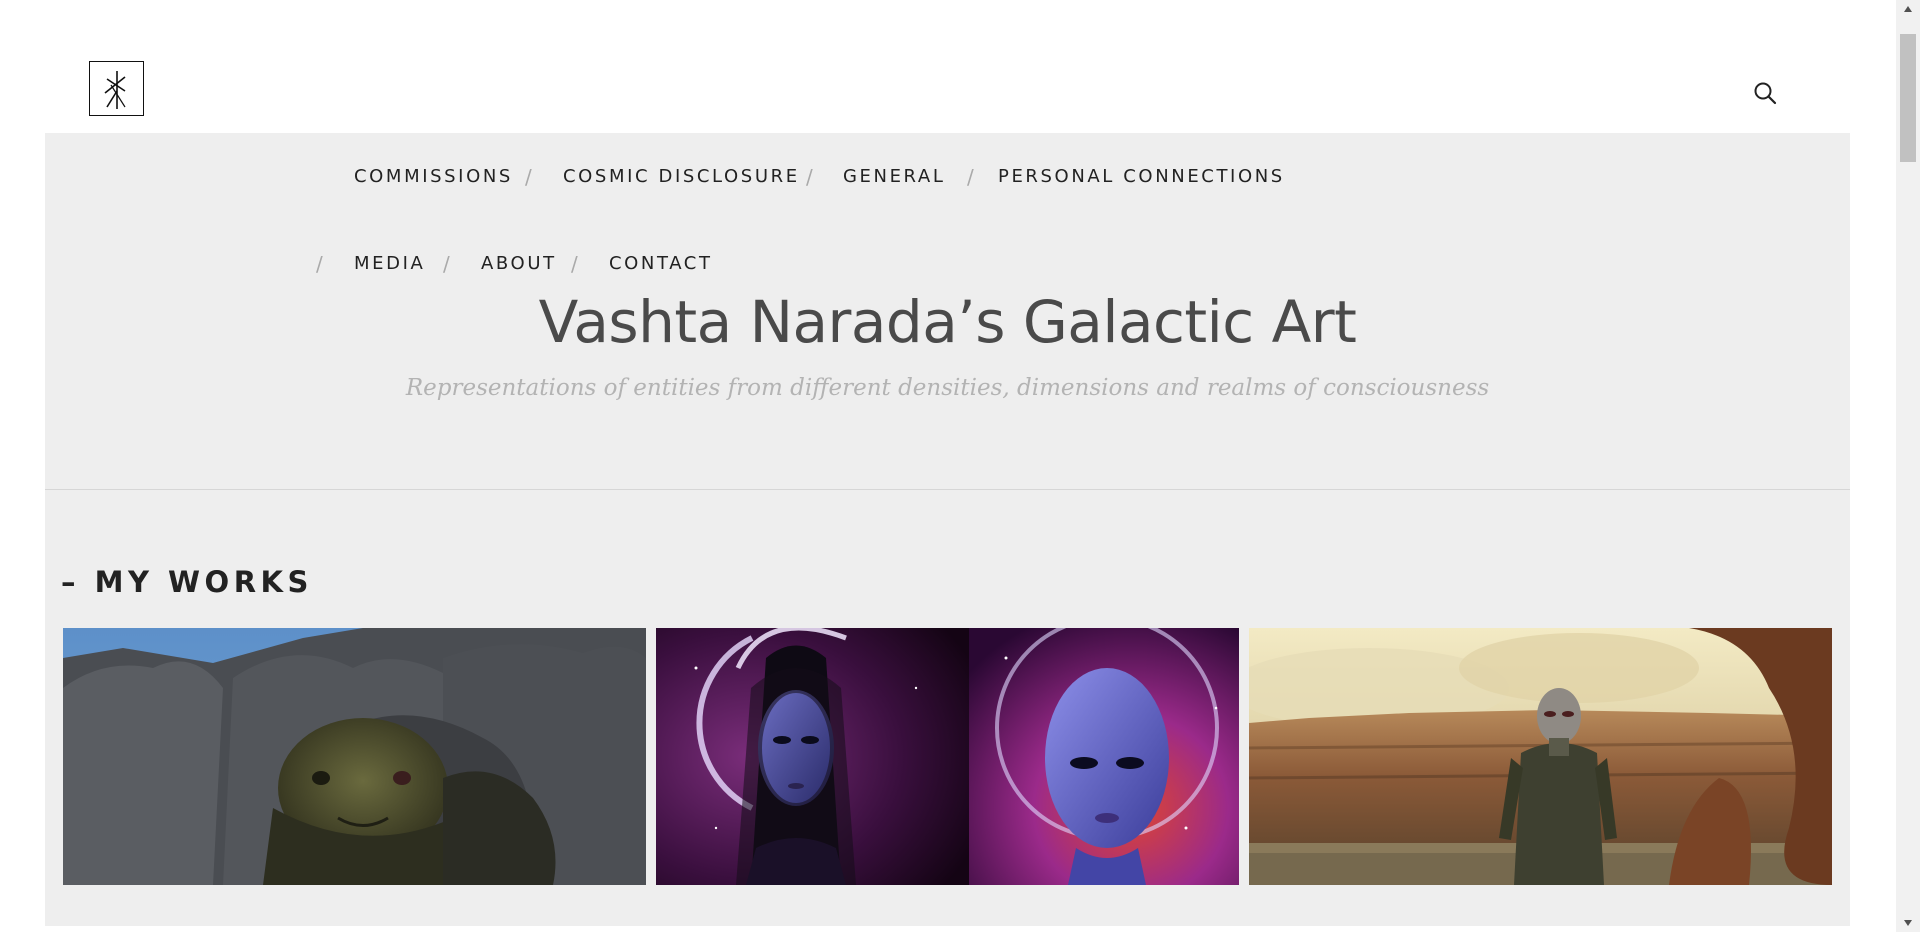  I want to click on canyon-being-artwork-image, so click(1540, 756).